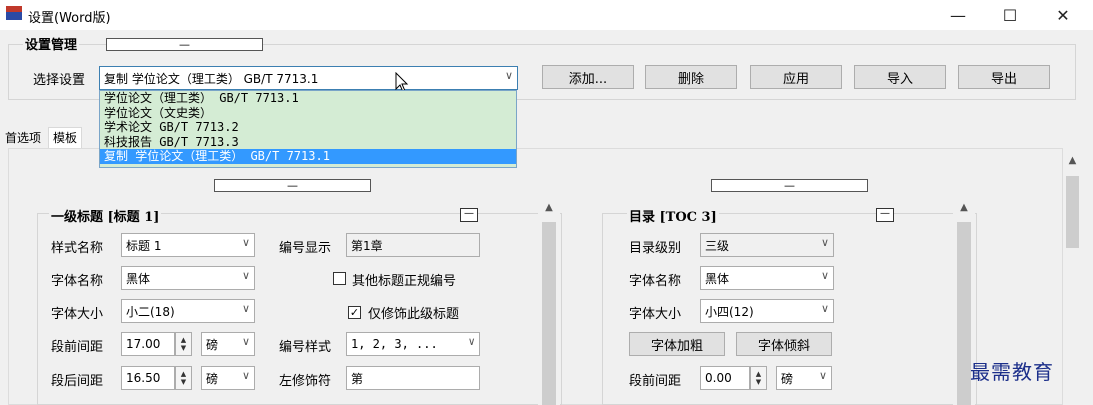  Describe the element at coordinates (655, 314) in the screenshot. I see `toc-font-size-label: 字体大小` at that location.